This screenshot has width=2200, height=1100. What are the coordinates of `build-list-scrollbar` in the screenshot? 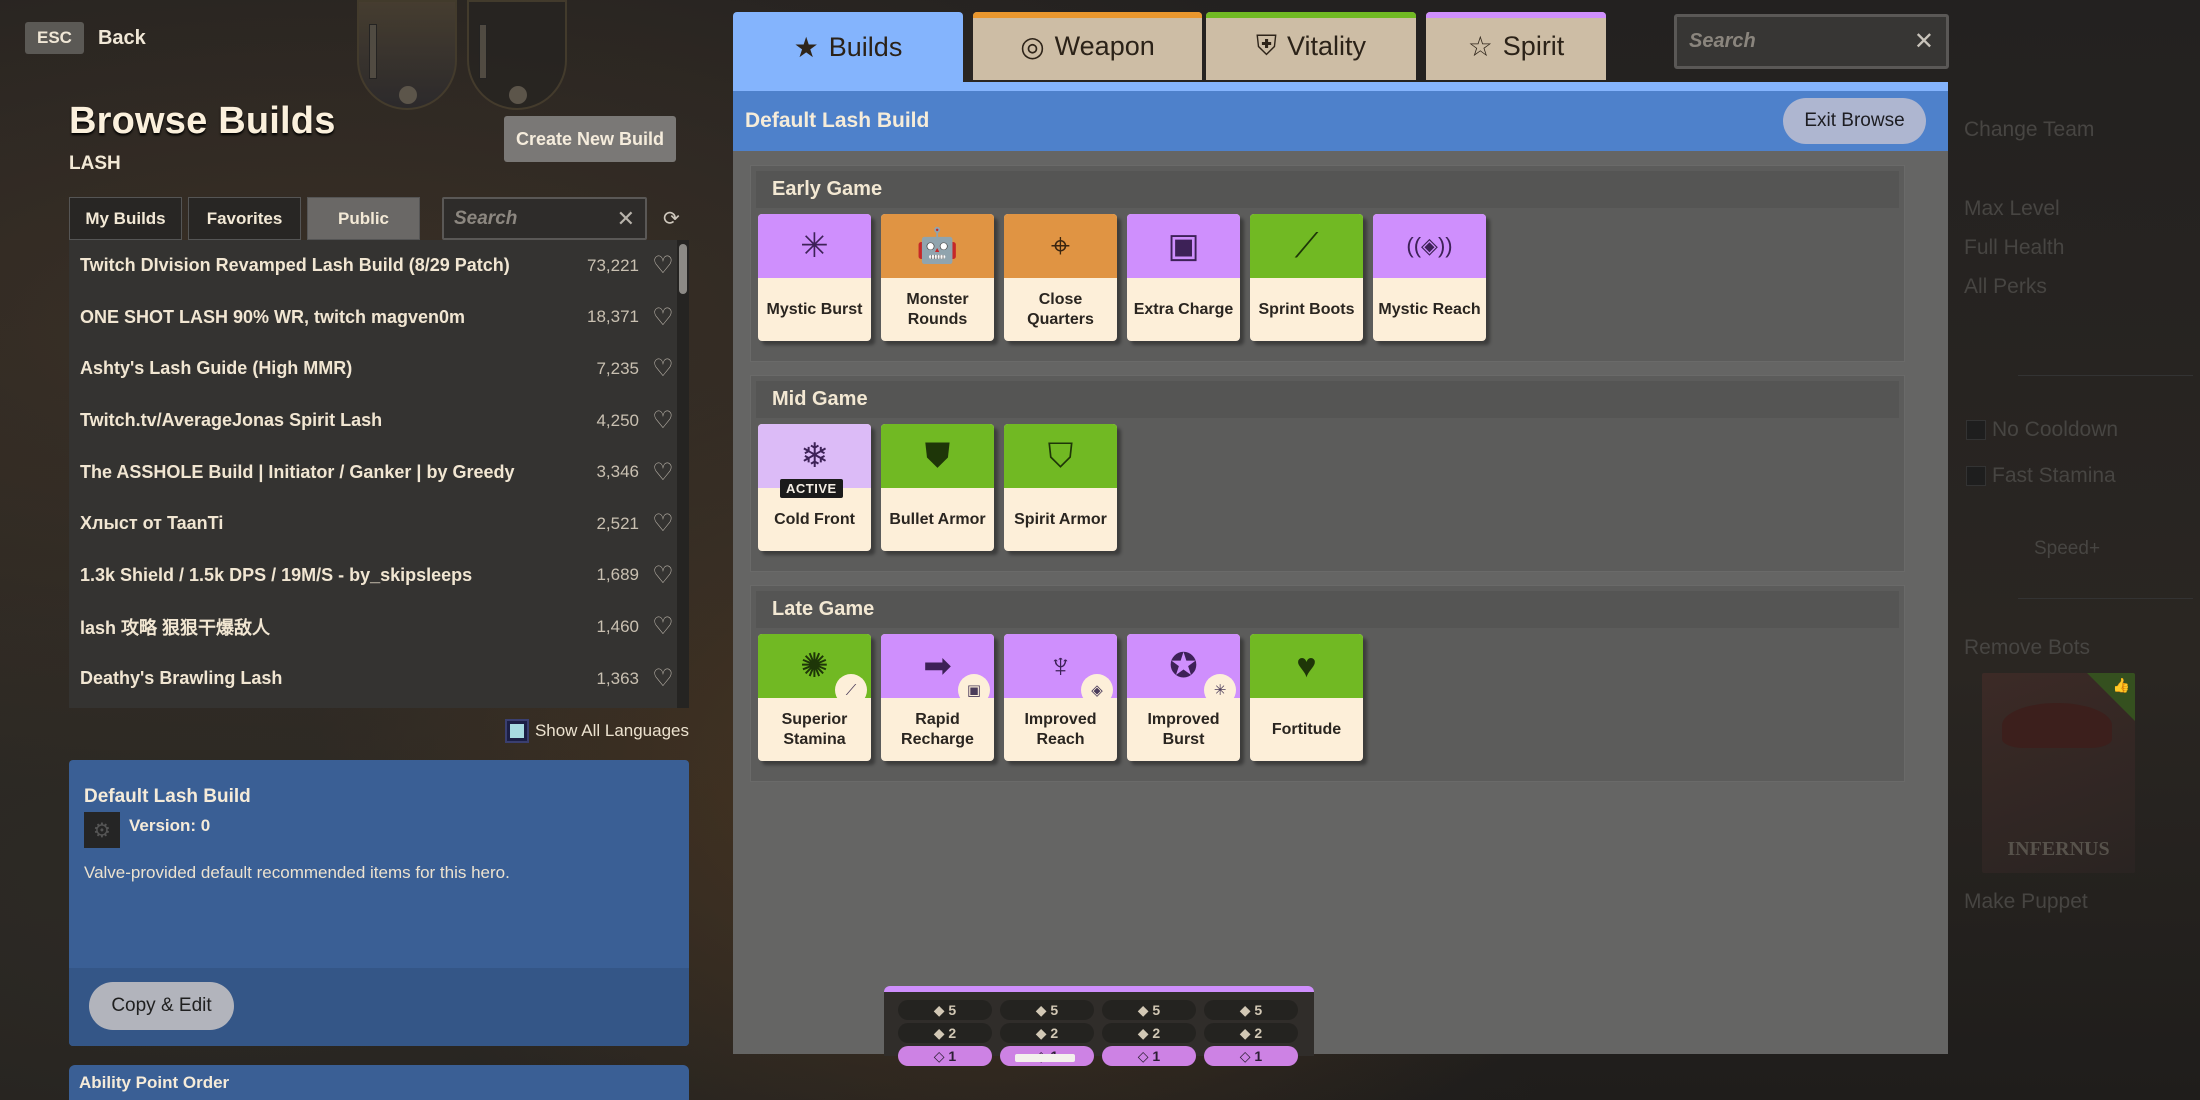 It's located at (683, 474).